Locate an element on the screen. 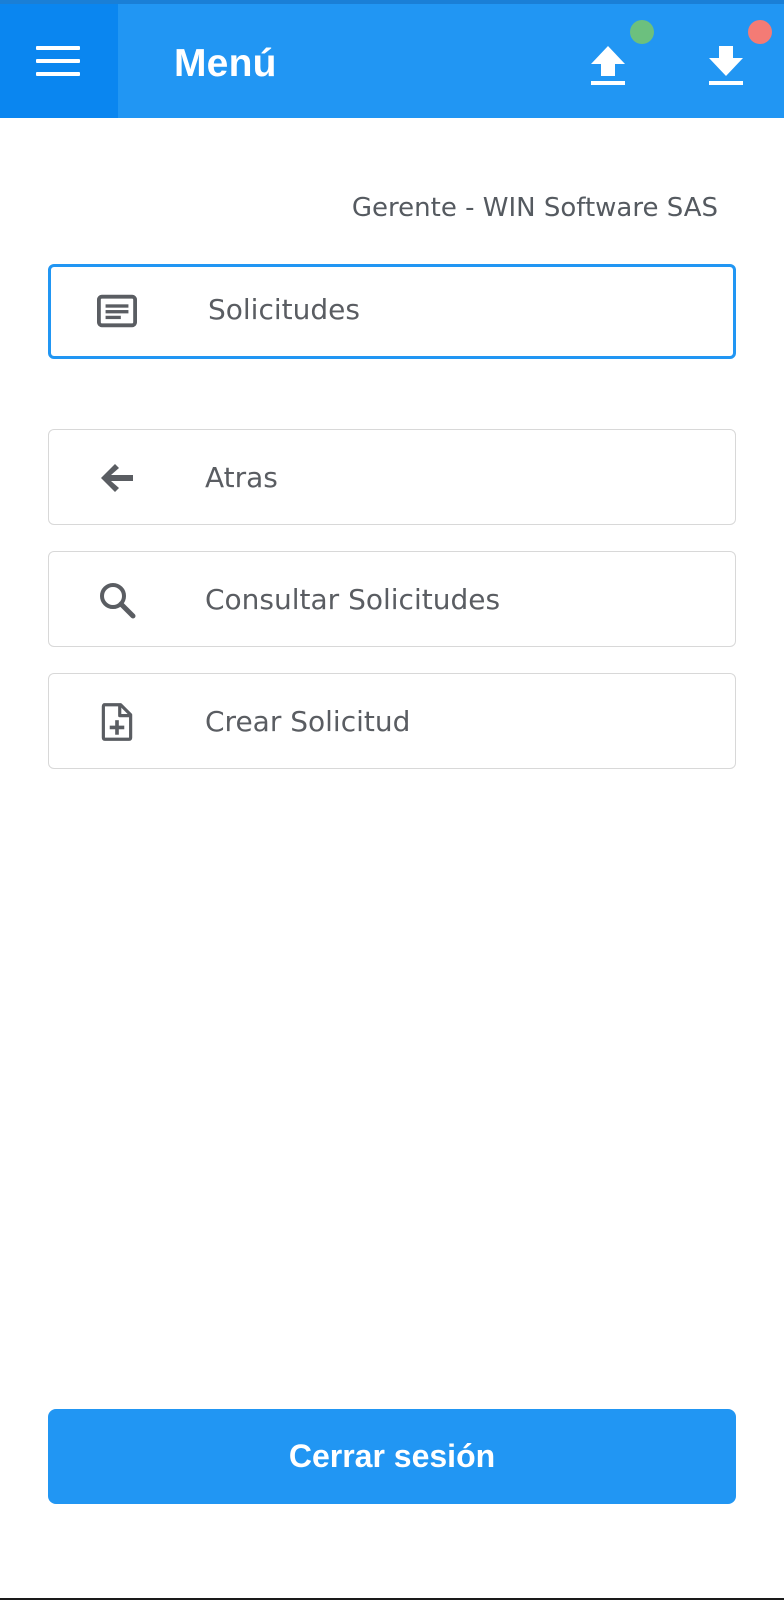  logout-button: Cerrar sesión is located at coordinates (392, 1456).